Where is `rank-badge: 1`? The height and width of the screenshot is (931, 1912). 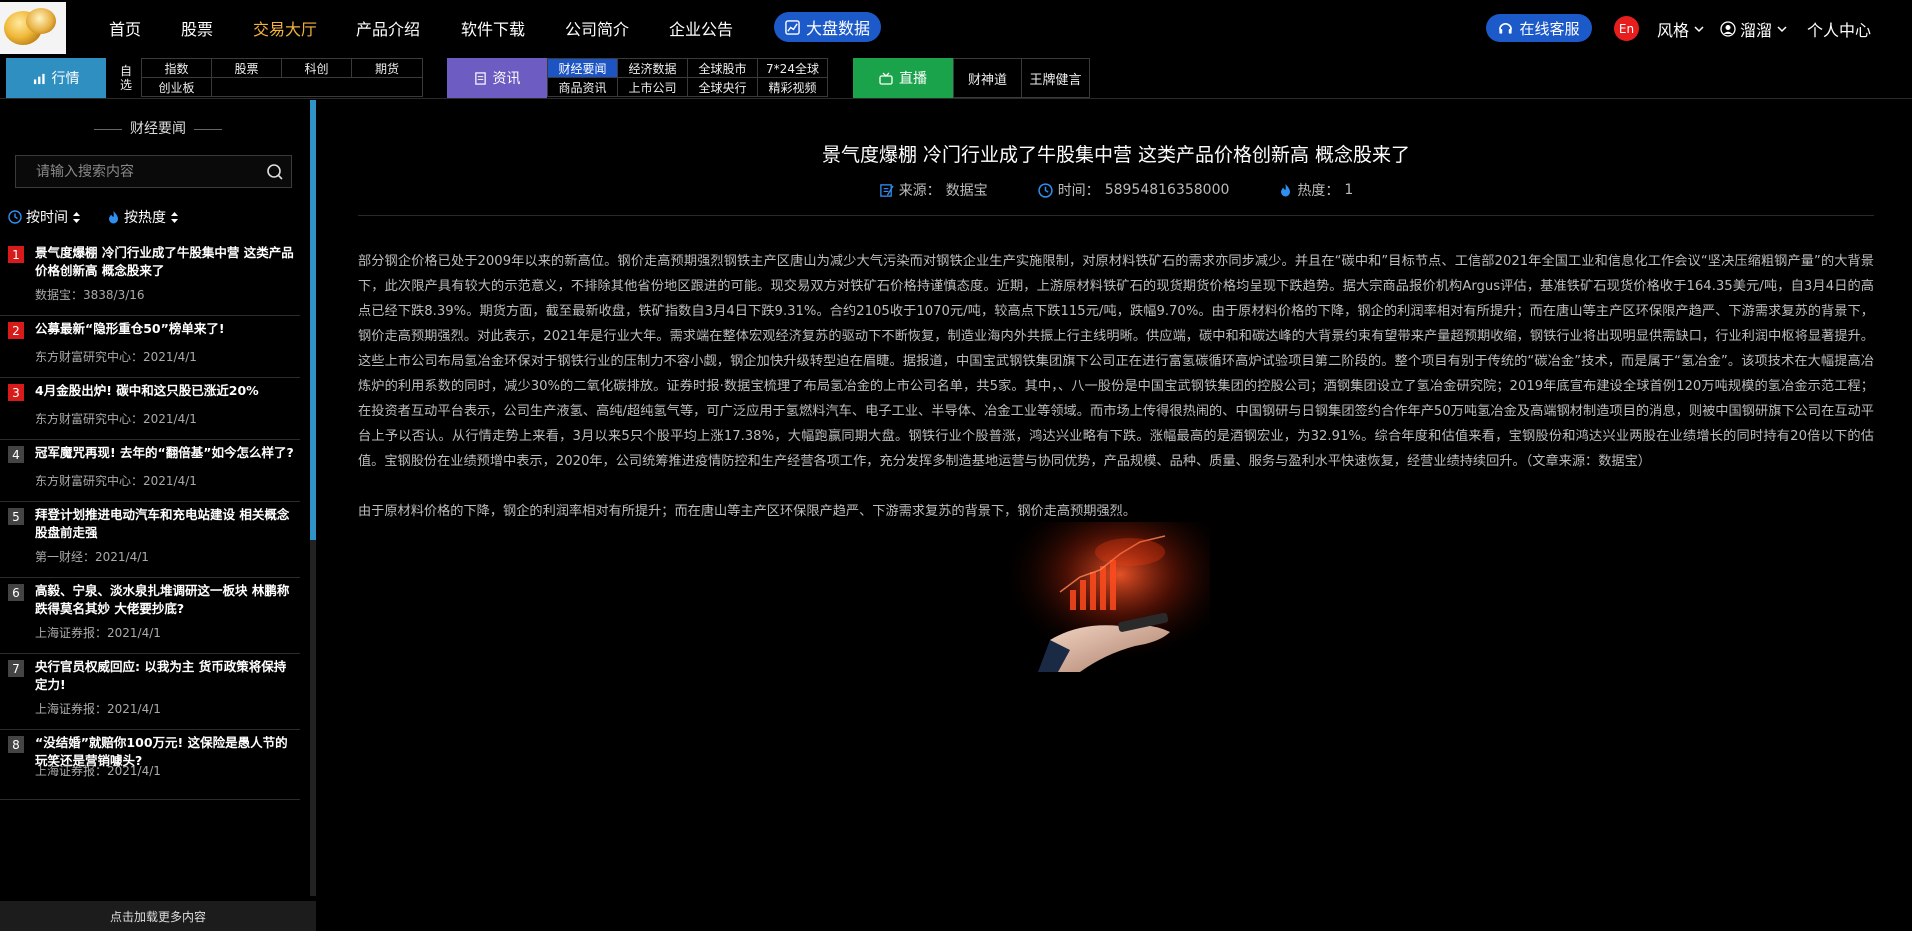 rank-badge: 1 is located at coordinates (16, 254).